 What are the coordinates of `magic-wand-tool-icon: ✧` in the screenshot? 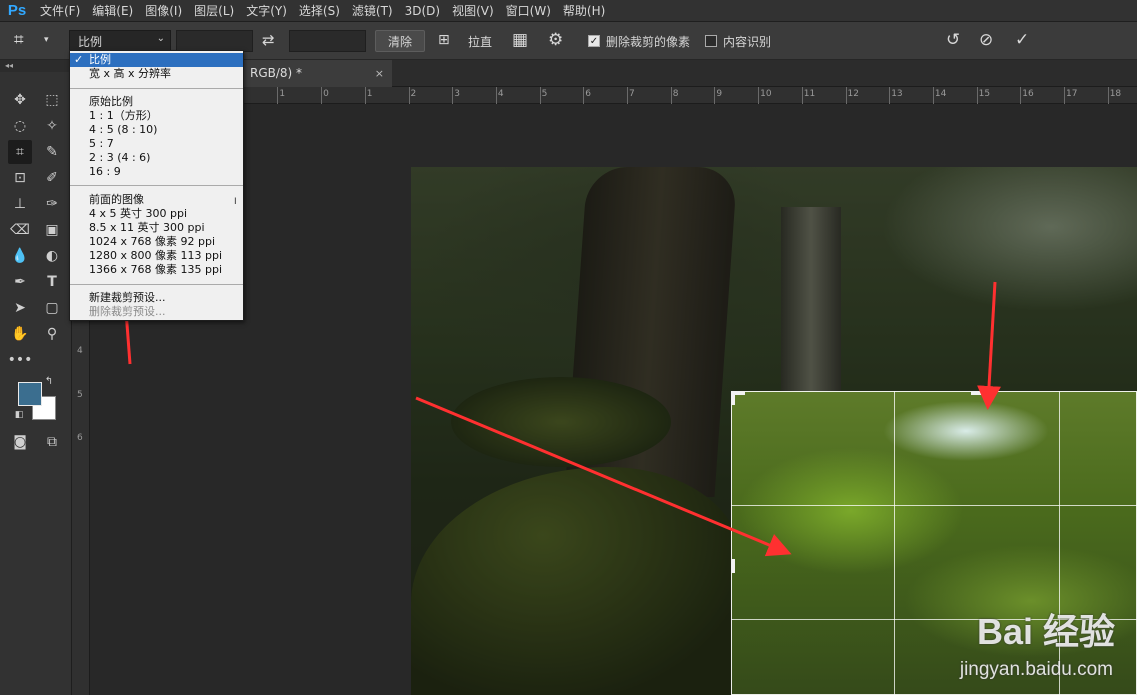 It's located at (52, 126).